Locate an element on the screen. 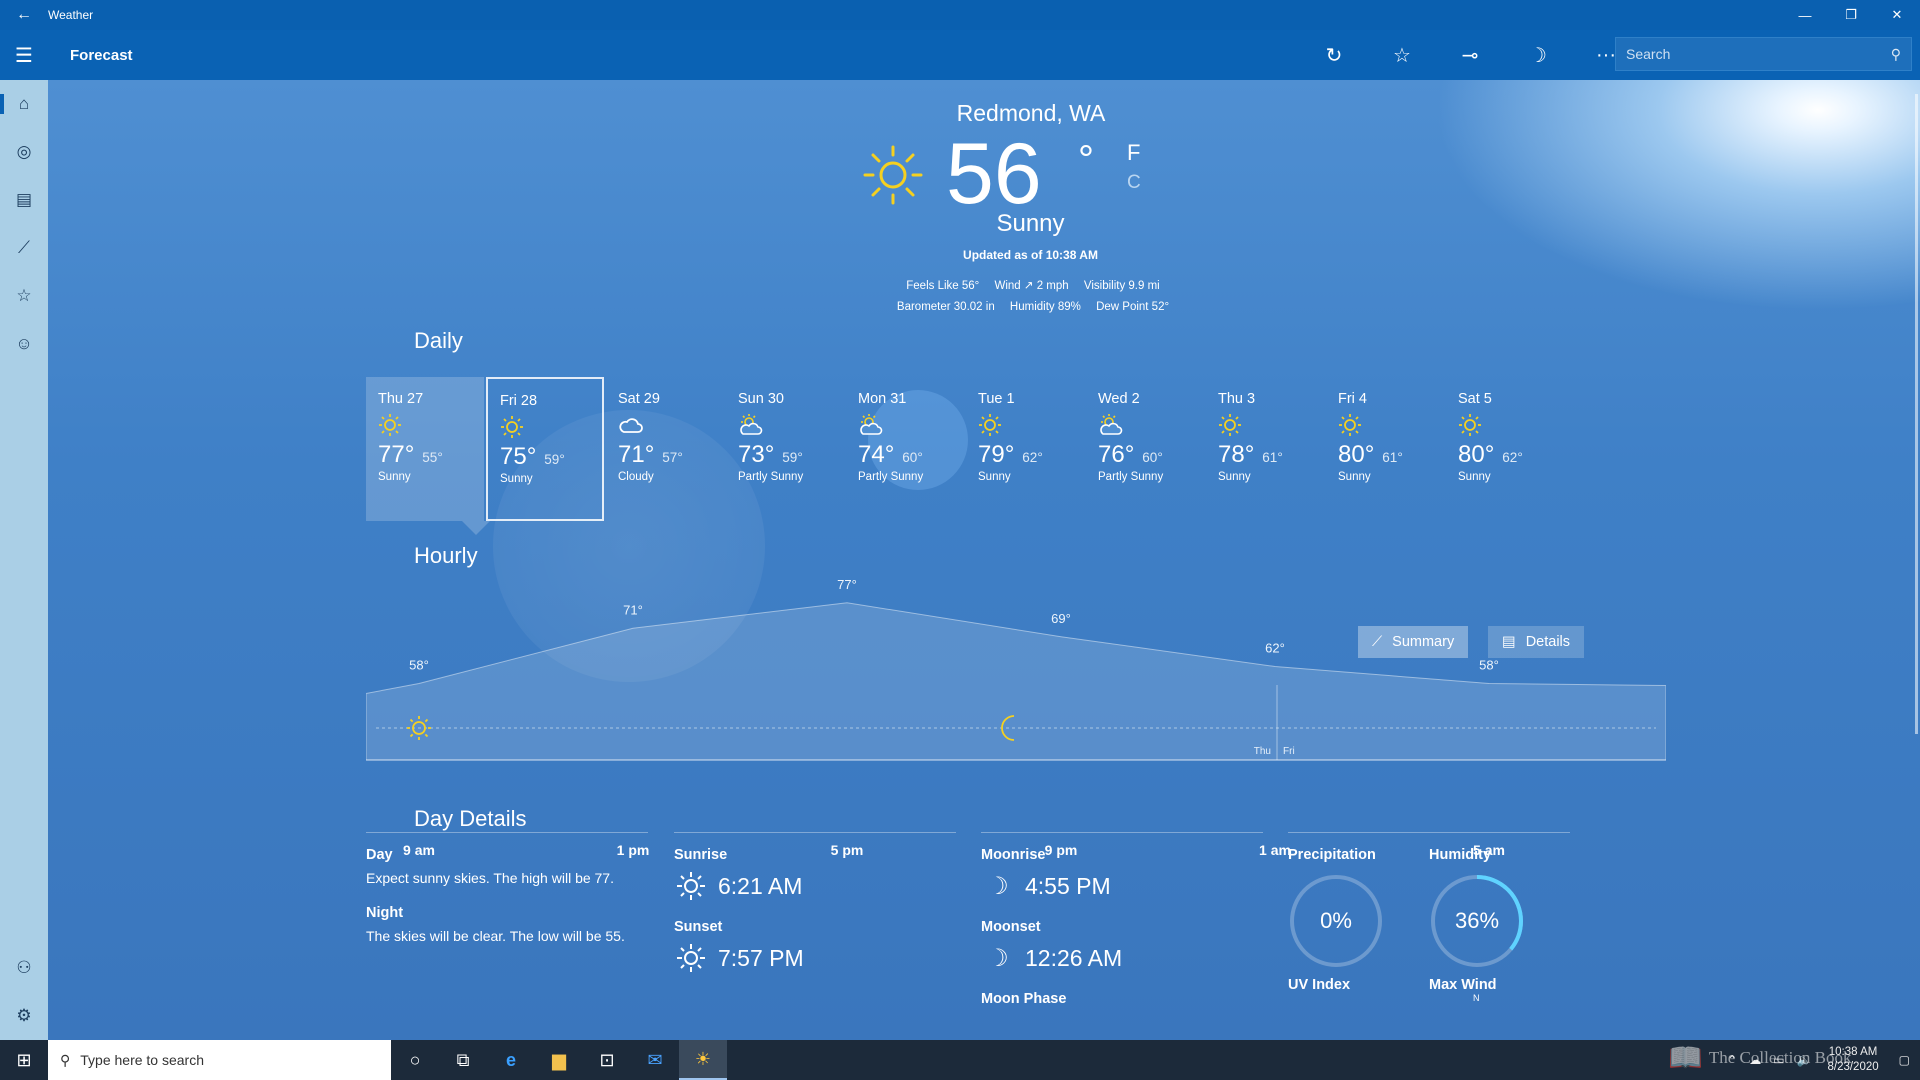 This screenshot has width=1920, height=1080. search-icon: ⚲ is located at coordinates (1896, 54).